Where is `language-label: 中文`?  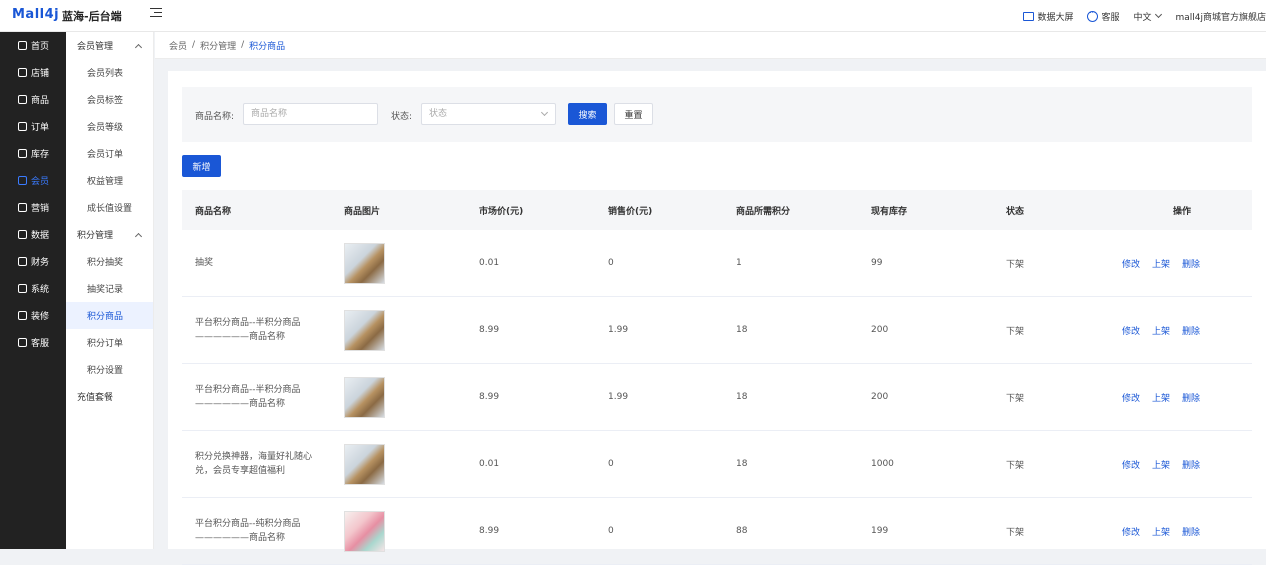 language-label: 中文 is located at coordinates (1142, 17).